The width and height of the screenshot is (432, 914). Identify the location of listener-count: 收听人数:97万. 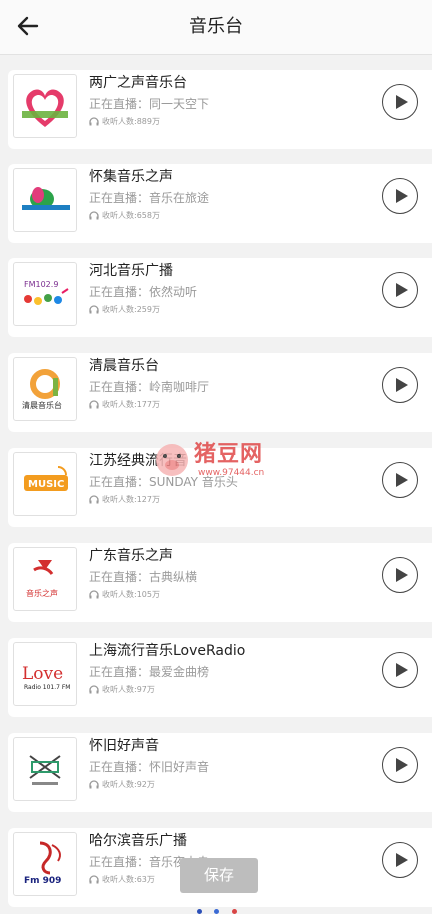
(122, 689).